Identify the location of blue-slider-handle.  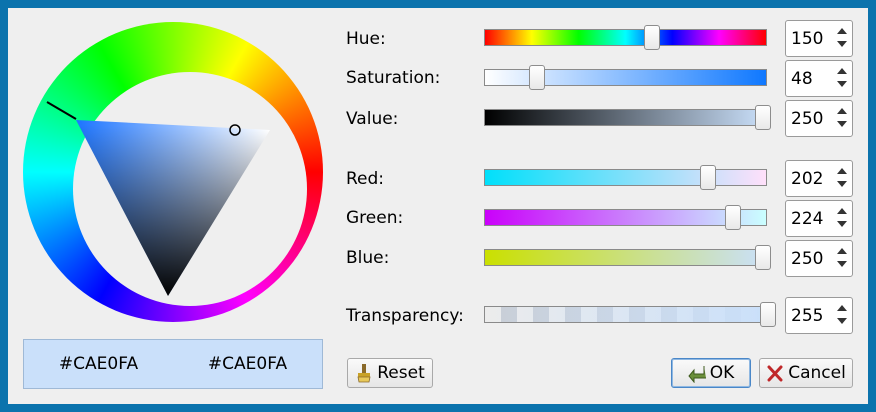
(763, 257).